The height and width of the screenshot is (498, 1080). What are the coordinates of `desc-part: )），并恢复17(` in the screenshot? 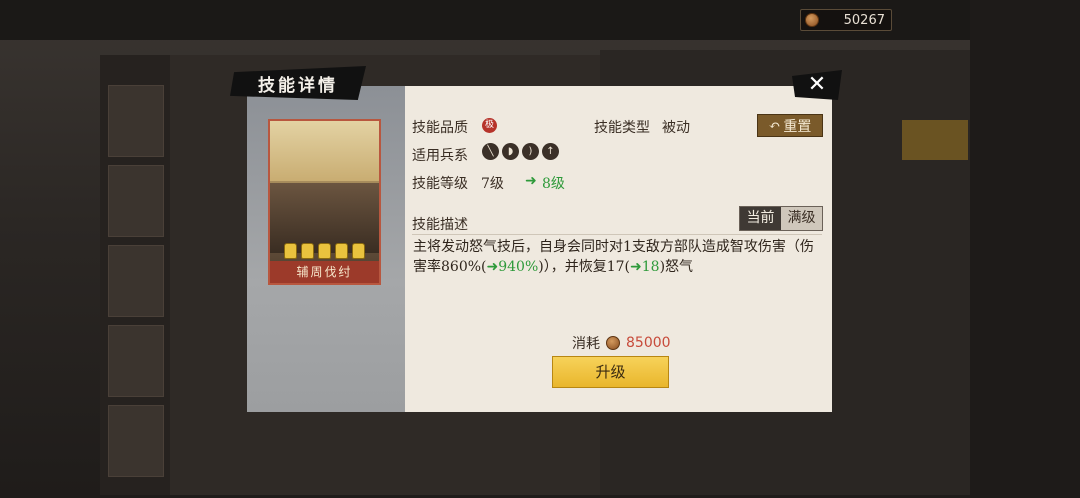 It's located at (584, 267).